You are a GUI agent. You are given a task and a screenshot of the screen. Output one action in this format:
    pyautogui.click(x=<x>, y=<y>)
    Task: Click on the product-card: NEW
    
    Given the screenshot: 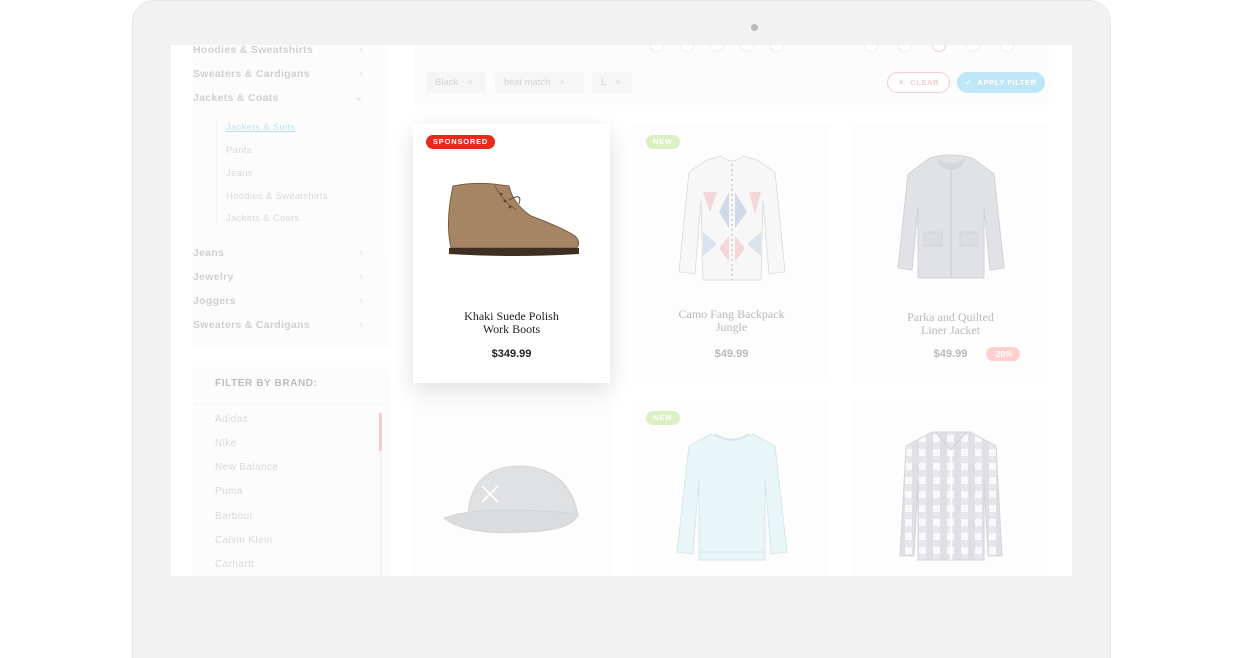 What is the action you would take?
    pyautogui.click(x=731, y=488)
    